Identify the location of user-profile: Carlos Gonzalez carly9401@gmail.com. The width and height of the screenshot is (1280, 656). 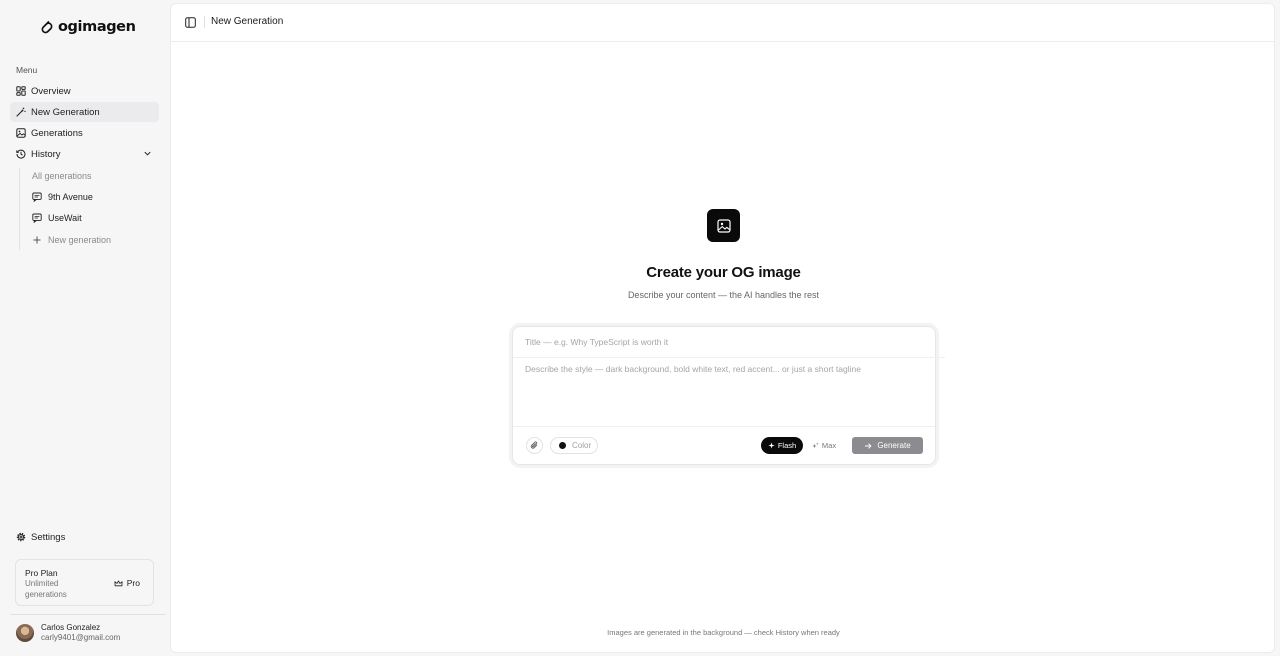
(68, 633).